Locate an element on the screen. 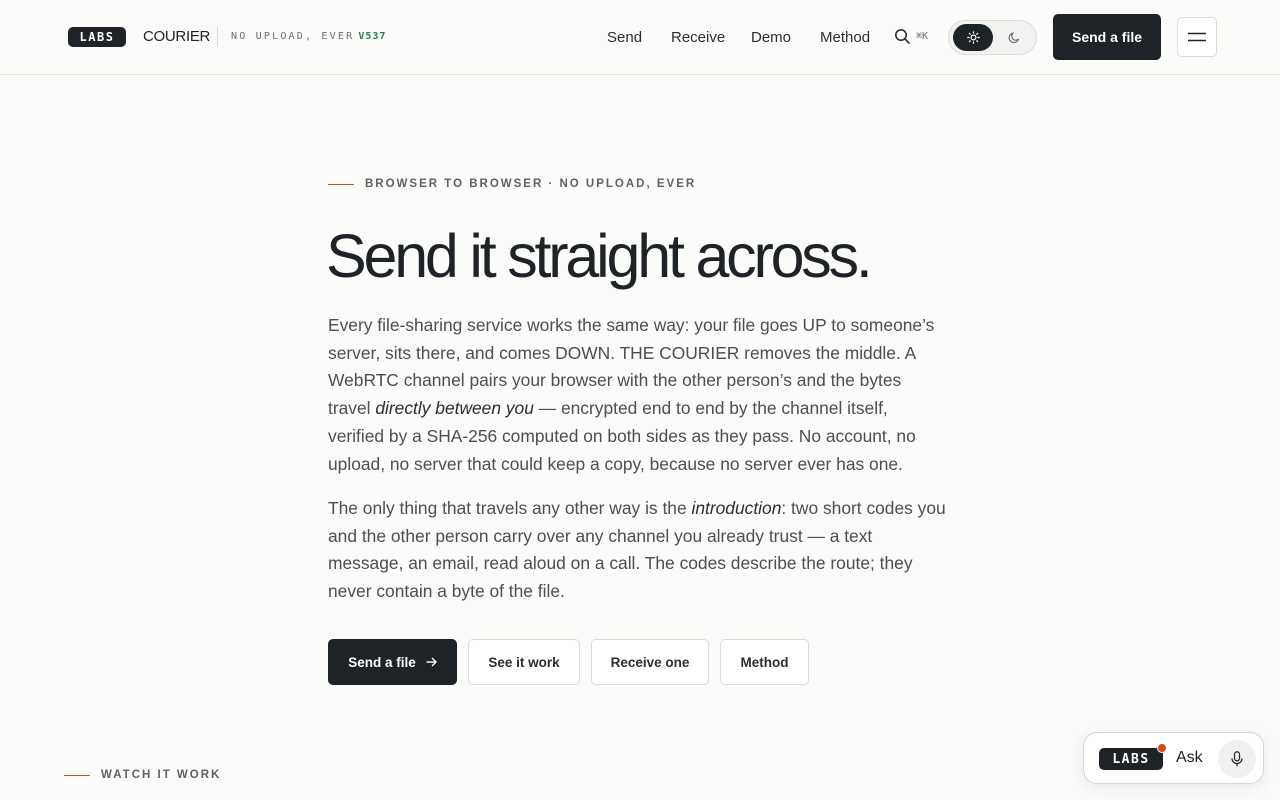  moon-icon is located at coordinates (1013, 38).